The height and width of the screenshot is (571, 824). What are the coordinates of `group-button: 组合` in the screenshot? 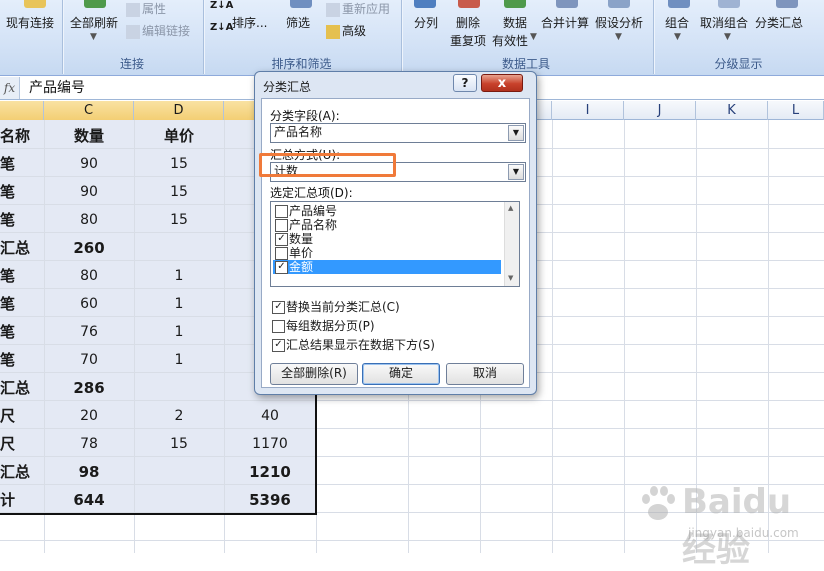 It's located at (677, 22).